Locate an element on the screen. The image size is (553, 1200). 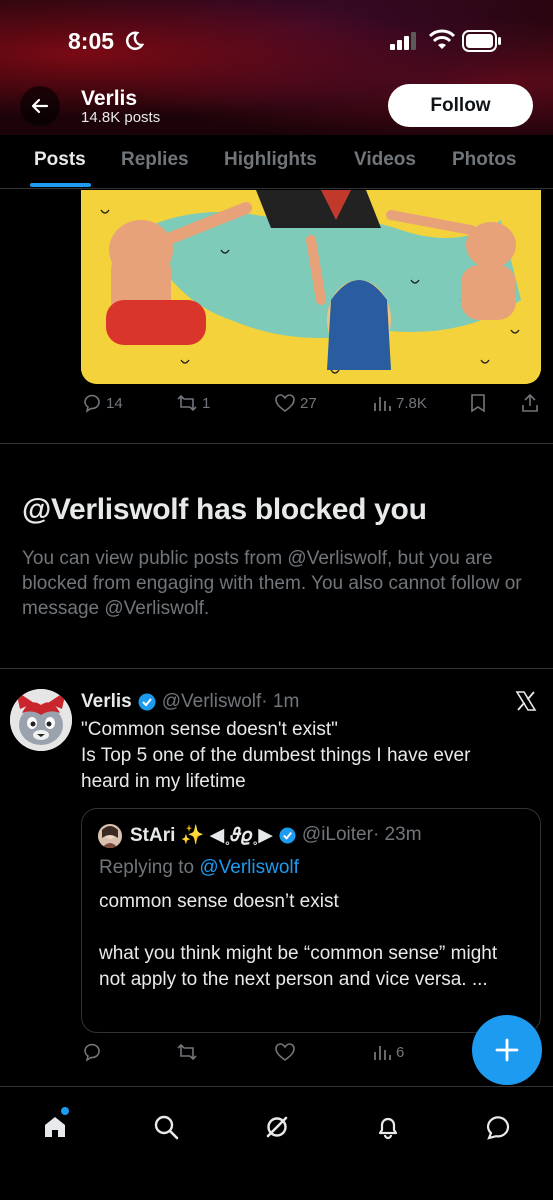
tweet-actions: 6 is located at coordinates (276, 1057).